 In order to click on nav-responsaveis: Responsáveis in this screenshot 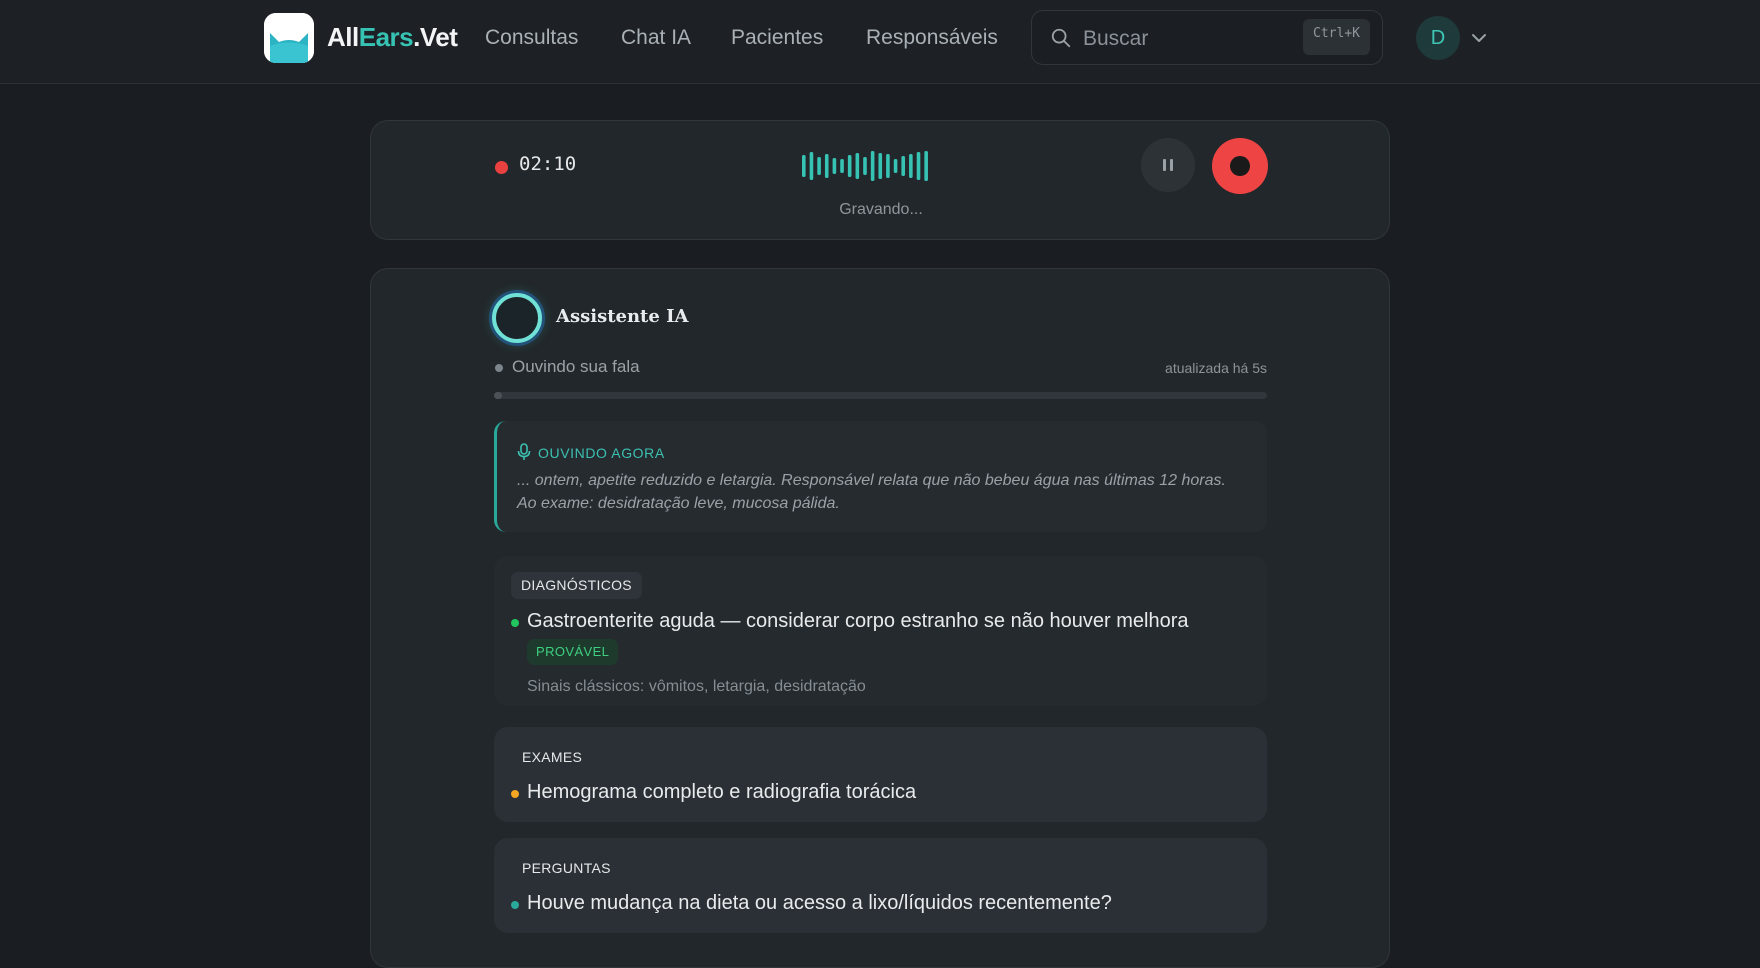, I will do `click(932, 38)`.